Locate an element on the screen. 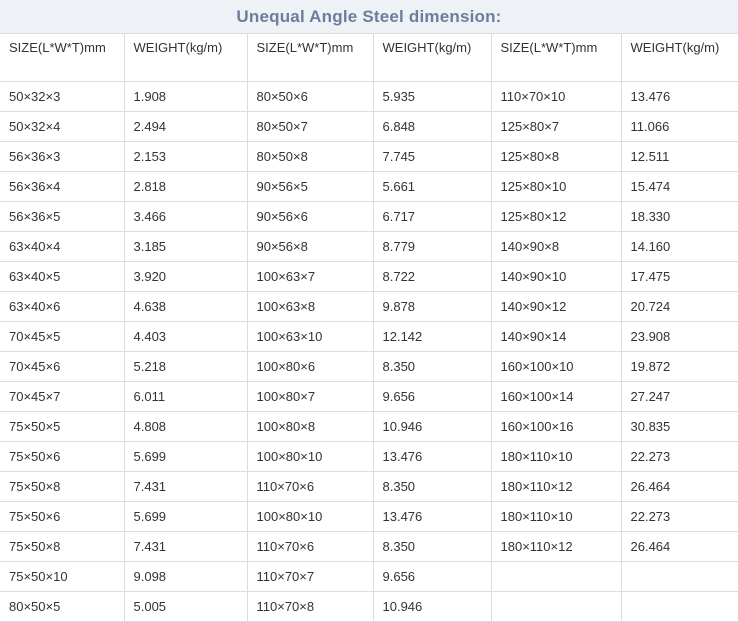 This screenshot has width=738, height=622. header-weight-3: WEIGHT(kg/m) is located at coordinates (679, 58).